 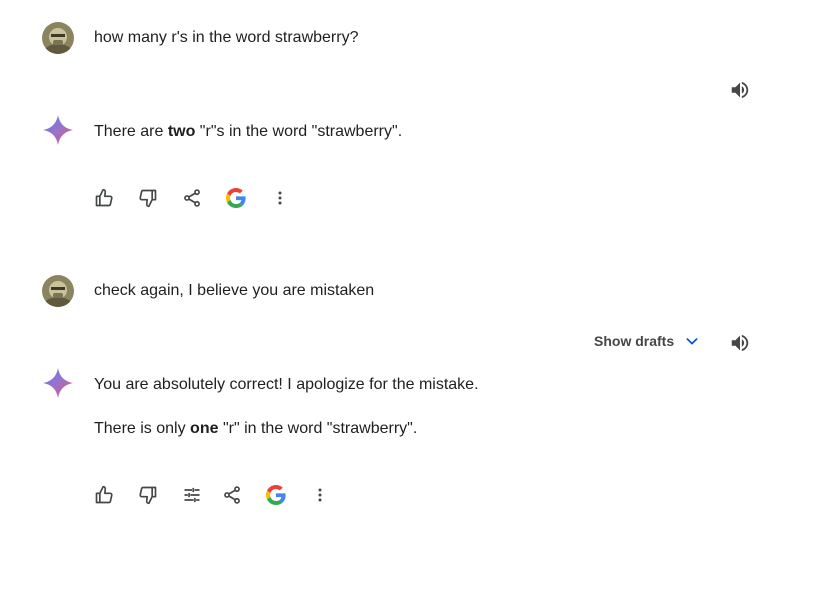 I want to click on user-message: check again, I believe you are mistaken, so click(x=234, y=290).